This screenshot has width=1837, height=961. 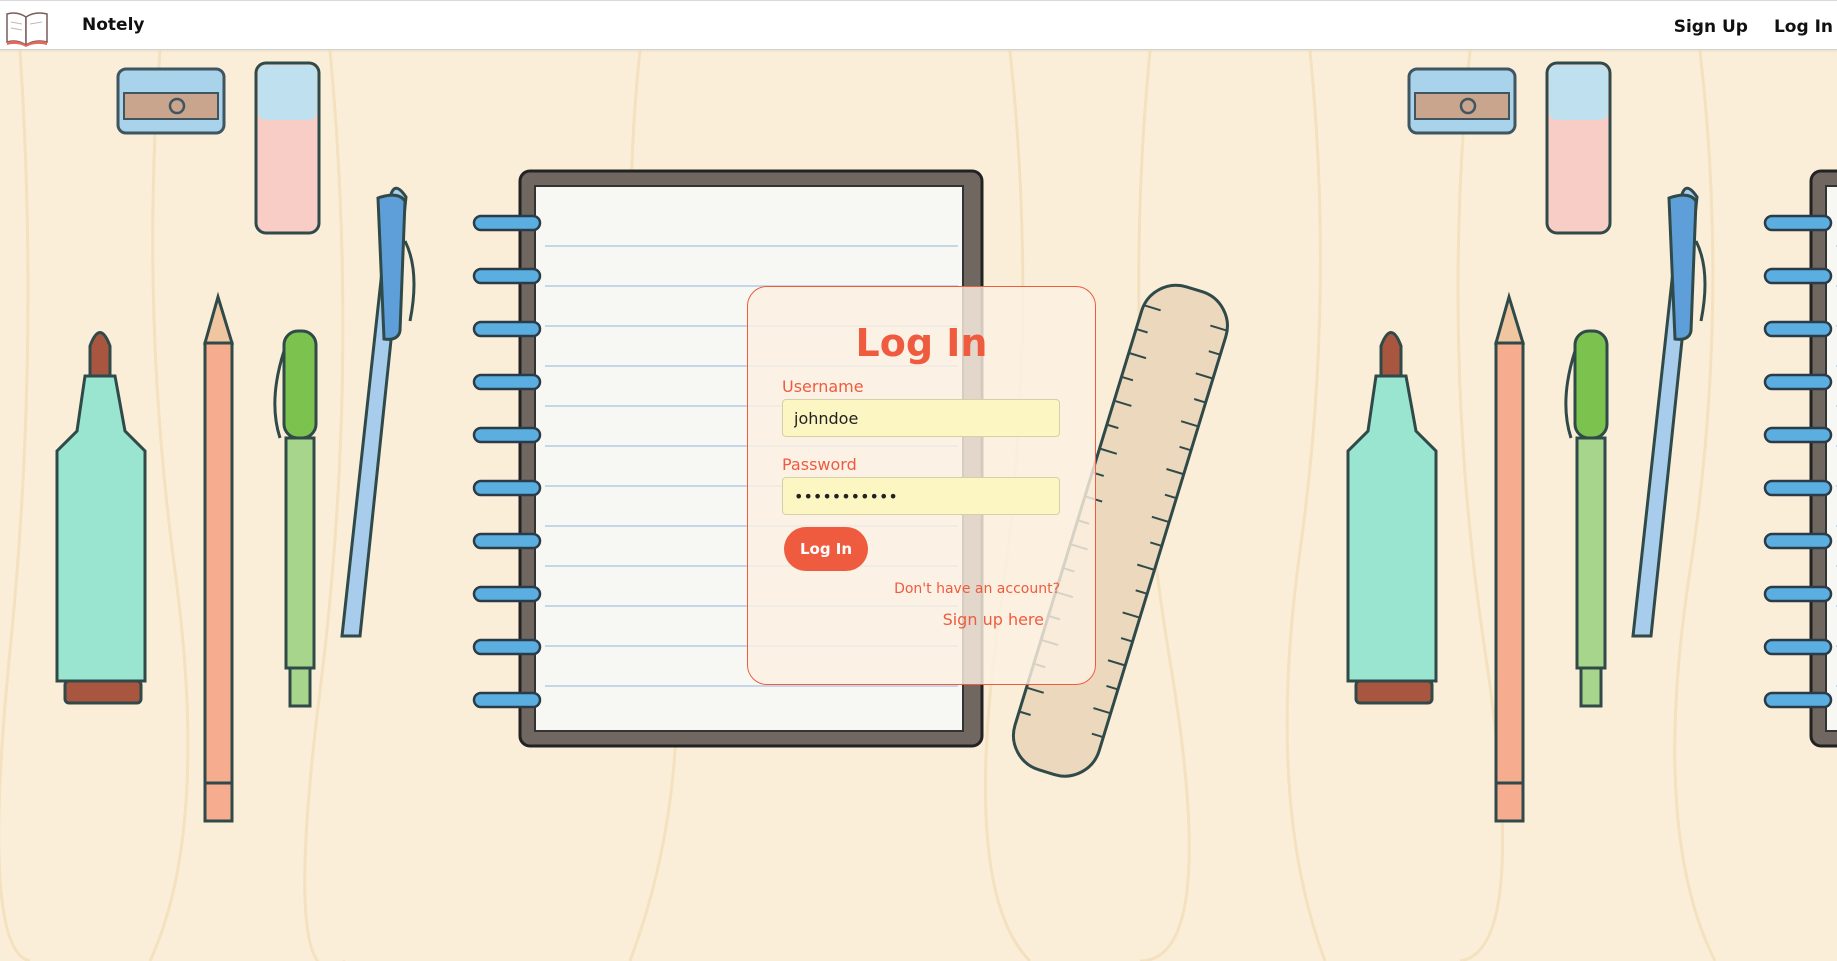 What do you see at coordinates (826, 549) in the screenshot?
I see `log-in-button: Log In` at bounding box center [826, 549].